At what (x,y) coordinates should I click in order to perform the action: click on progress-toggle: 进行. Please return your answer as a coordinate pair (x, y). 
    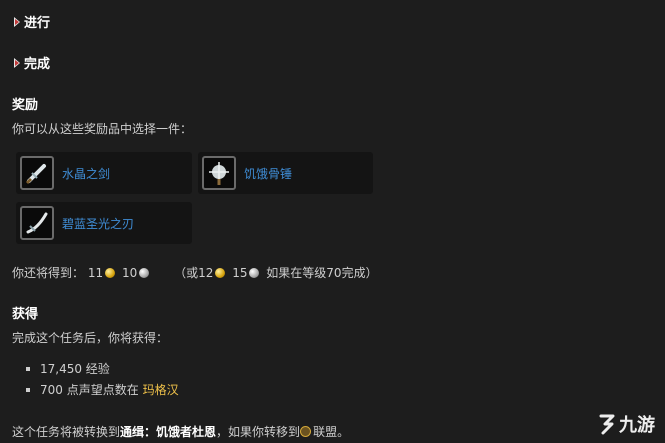
    Looking at the image, I should click on (32, 21).